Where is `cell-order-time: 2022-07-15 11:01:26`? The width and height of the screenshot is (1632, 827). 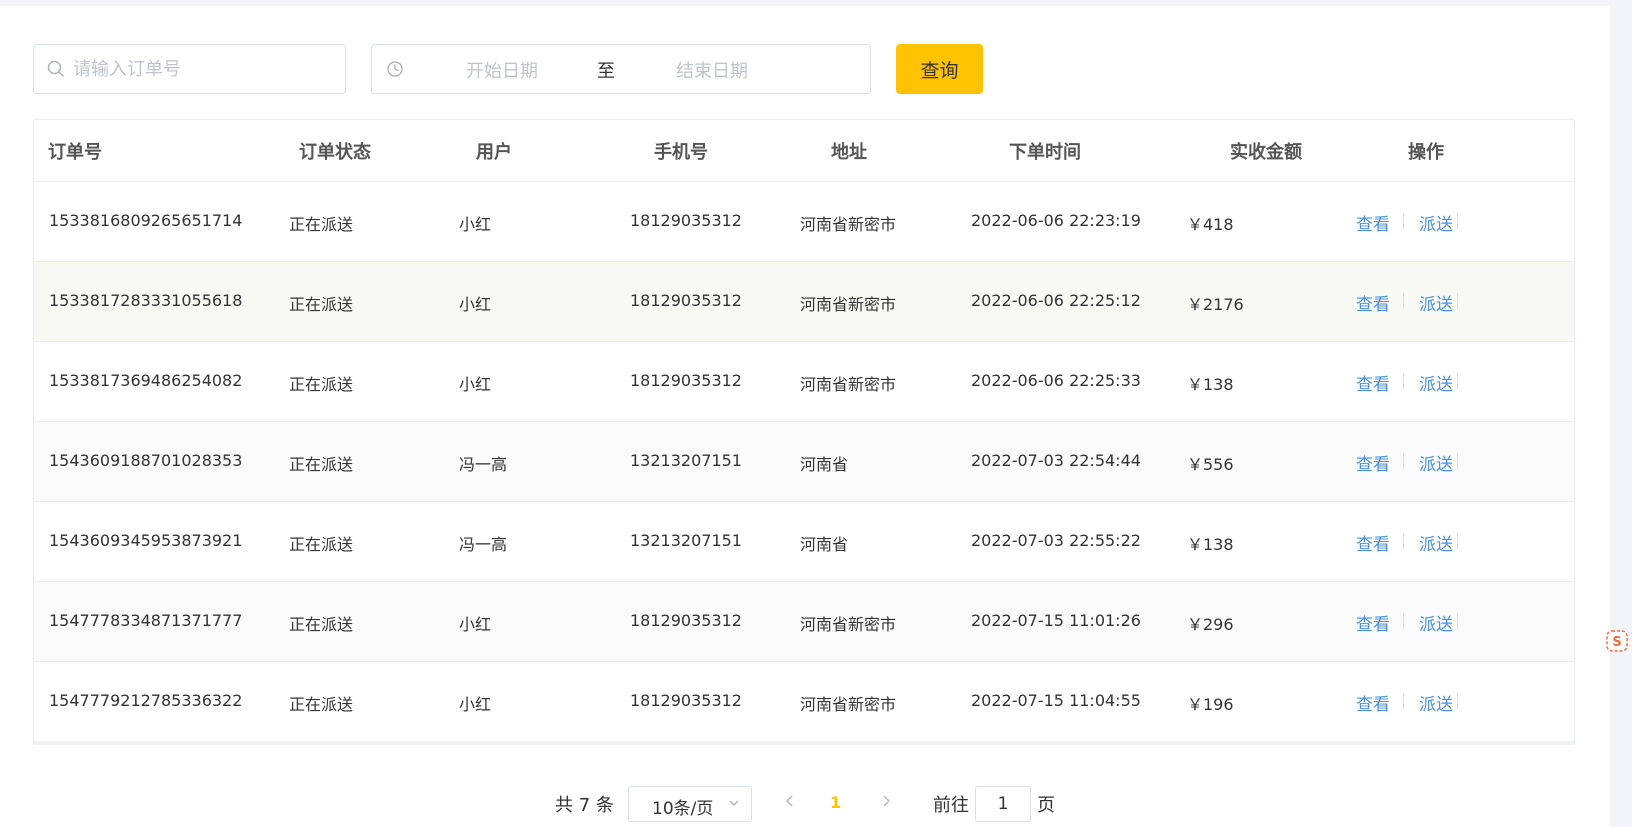
cell-order-time: 2022-07-15 11:01:26 is located at coordinates (1056, 620).